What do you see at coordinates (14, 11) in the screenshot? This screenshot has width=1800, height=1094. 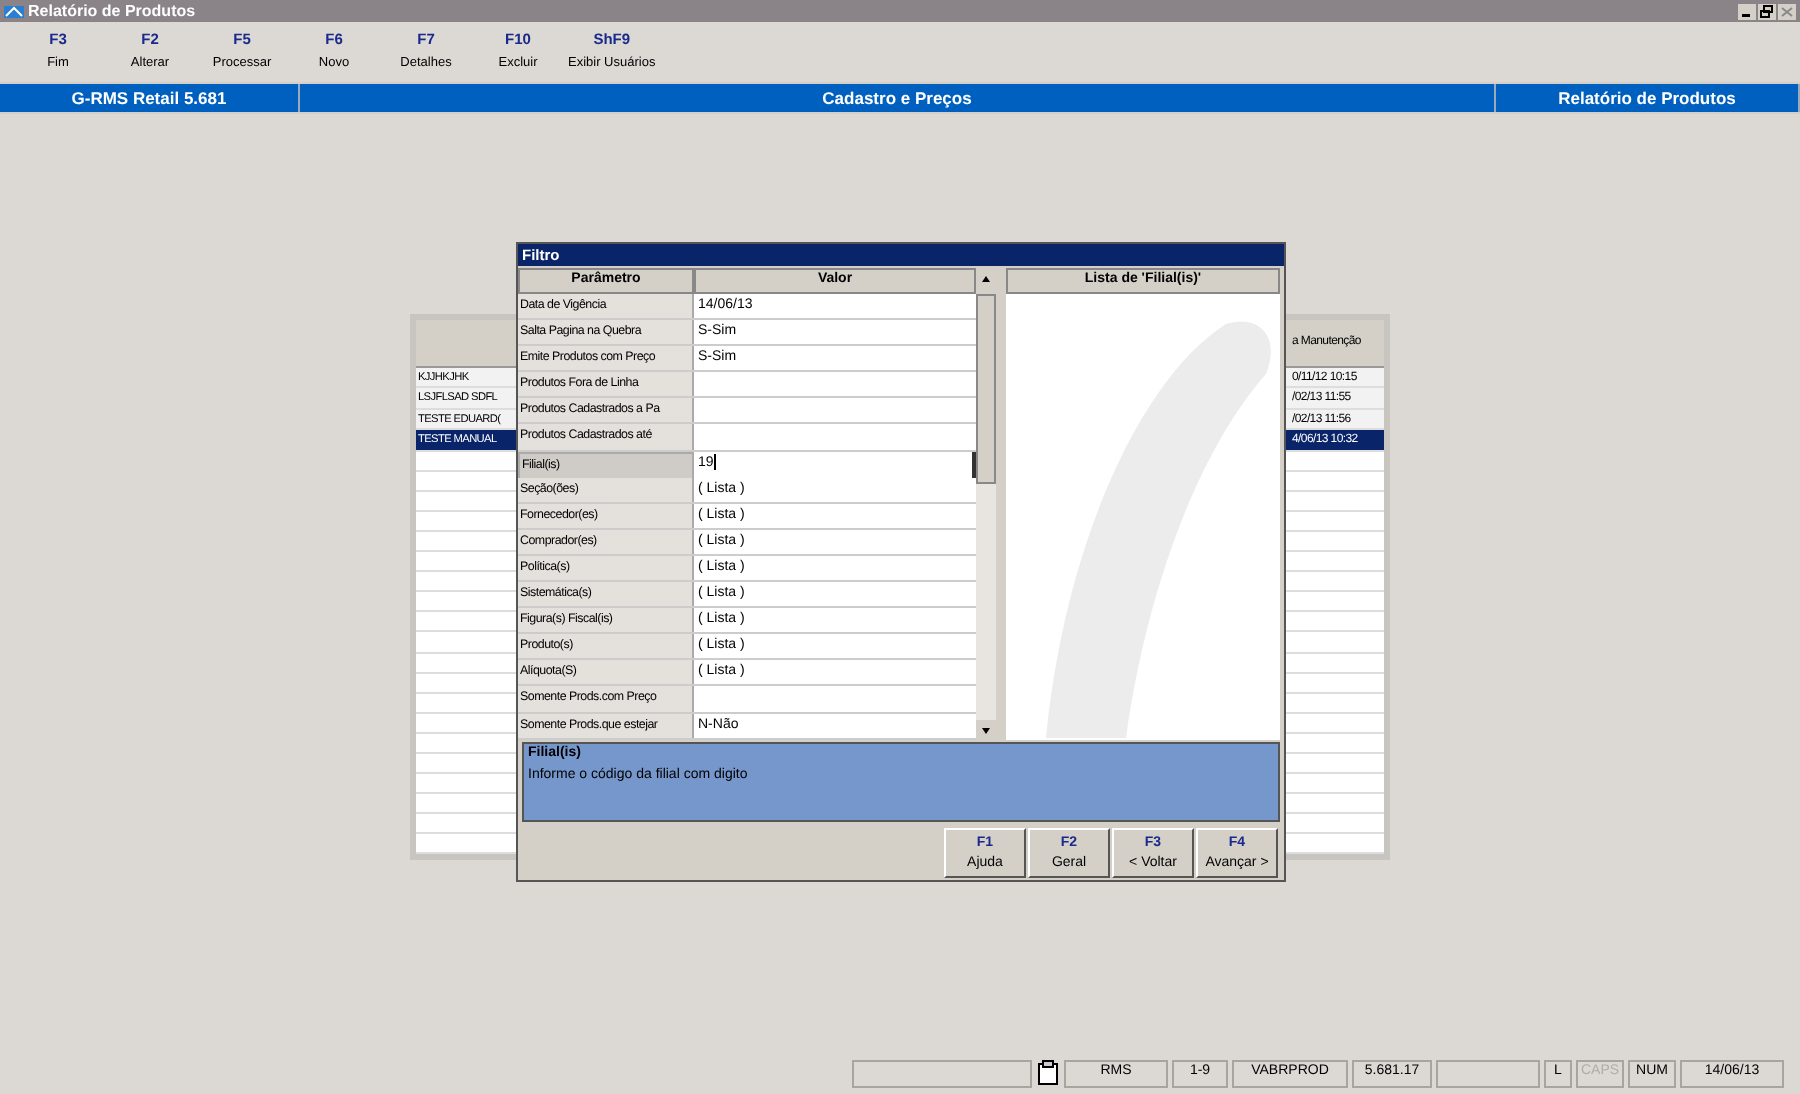 I see `app-logo-icon` at bounding box center [14, 11].